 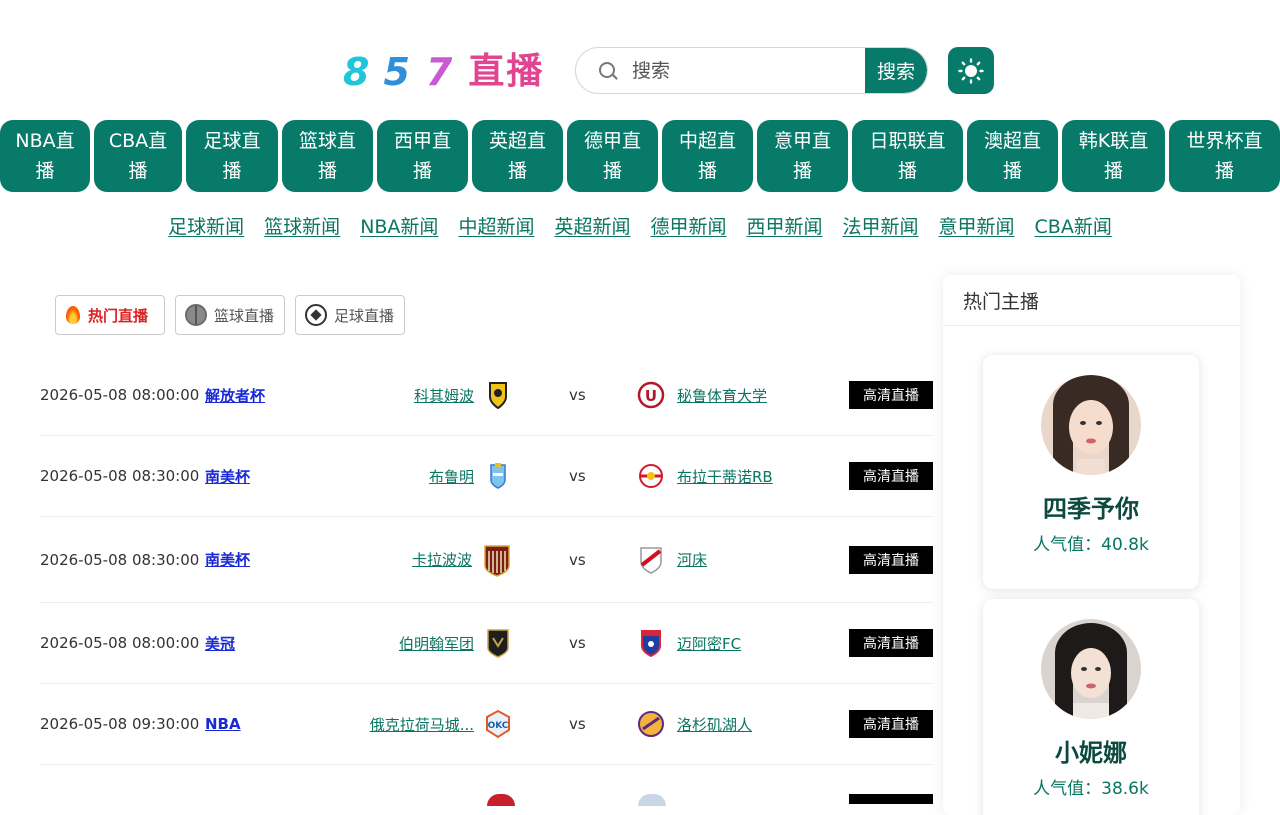 What do you see at coordinates (196, 315) in the screenshot?
I see `basketball-icon` at bounding box center [196, 315].